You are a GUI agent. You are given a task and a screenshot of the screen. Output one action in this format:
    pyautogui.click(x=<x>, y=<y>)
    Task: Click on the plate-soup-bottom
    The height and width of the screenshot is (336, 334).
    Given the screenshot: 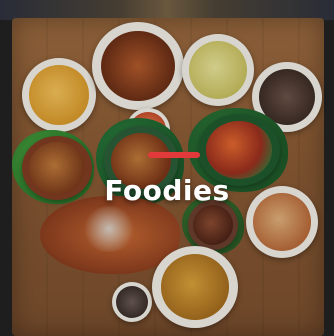 What is the action you would take?
    pyautogui.click(x=195, y=287)
    